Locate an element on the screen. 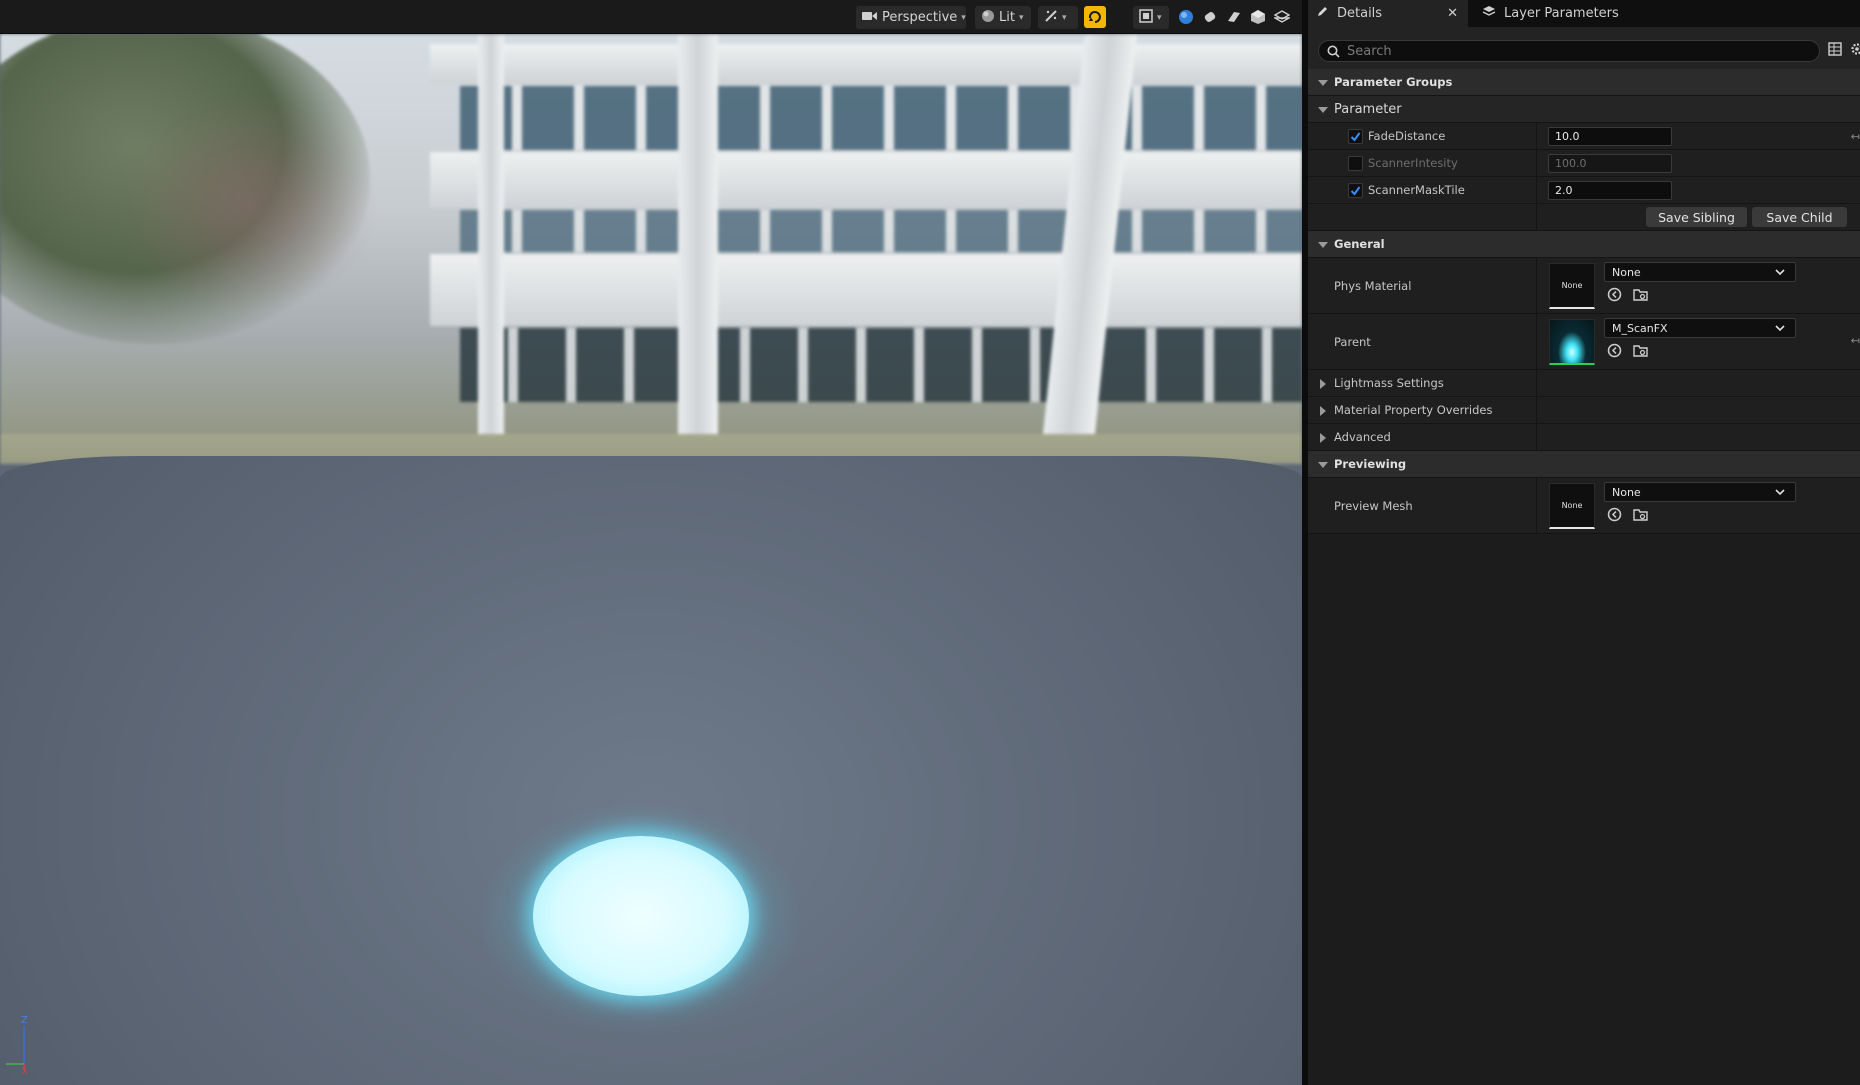 This screenshot has width=1860, height=1085. lightmass-settings-row: Lightmass Settings is located at coordinates (1584, 383).